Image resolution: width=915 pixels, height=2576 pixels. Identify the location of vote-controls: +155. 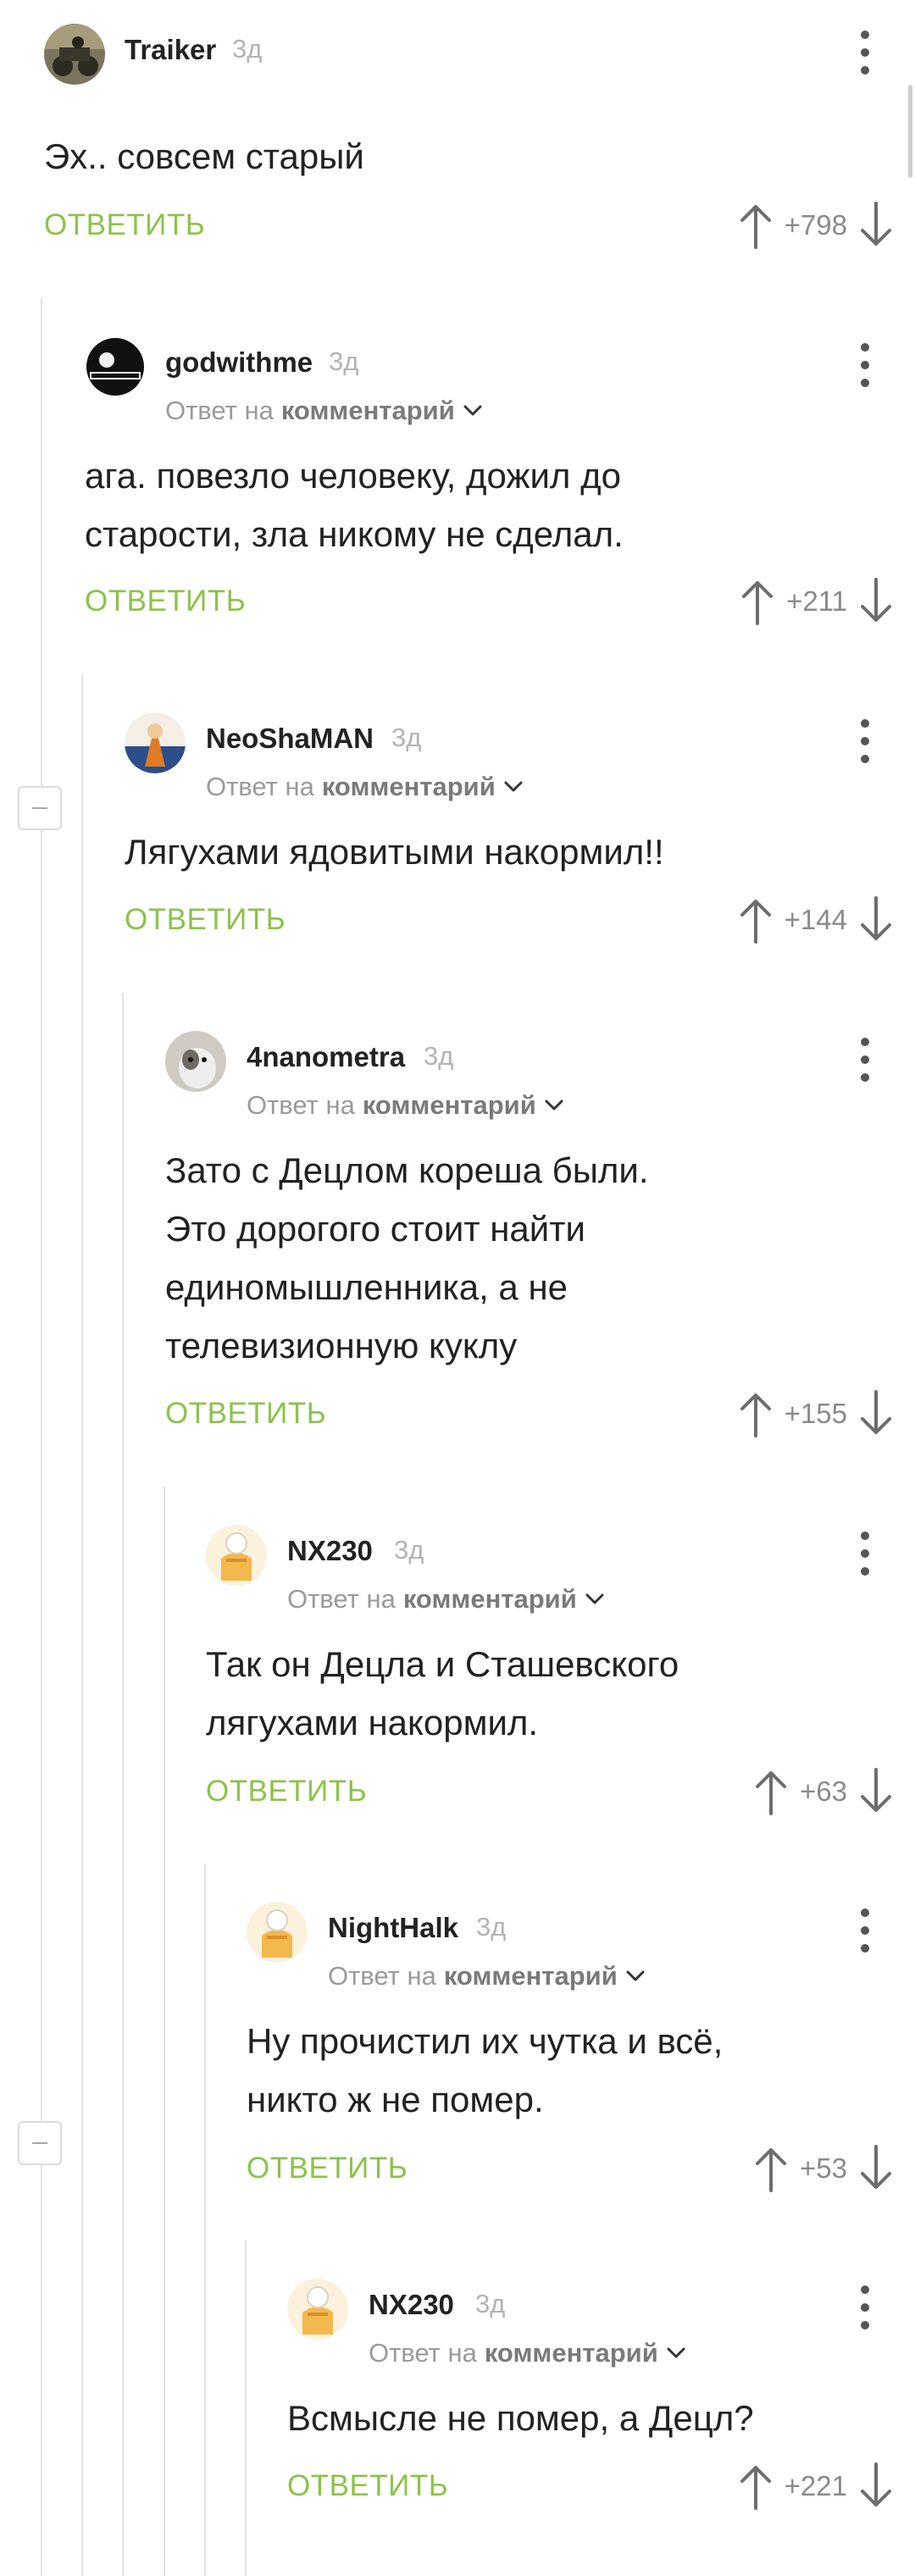
(816, 1414).